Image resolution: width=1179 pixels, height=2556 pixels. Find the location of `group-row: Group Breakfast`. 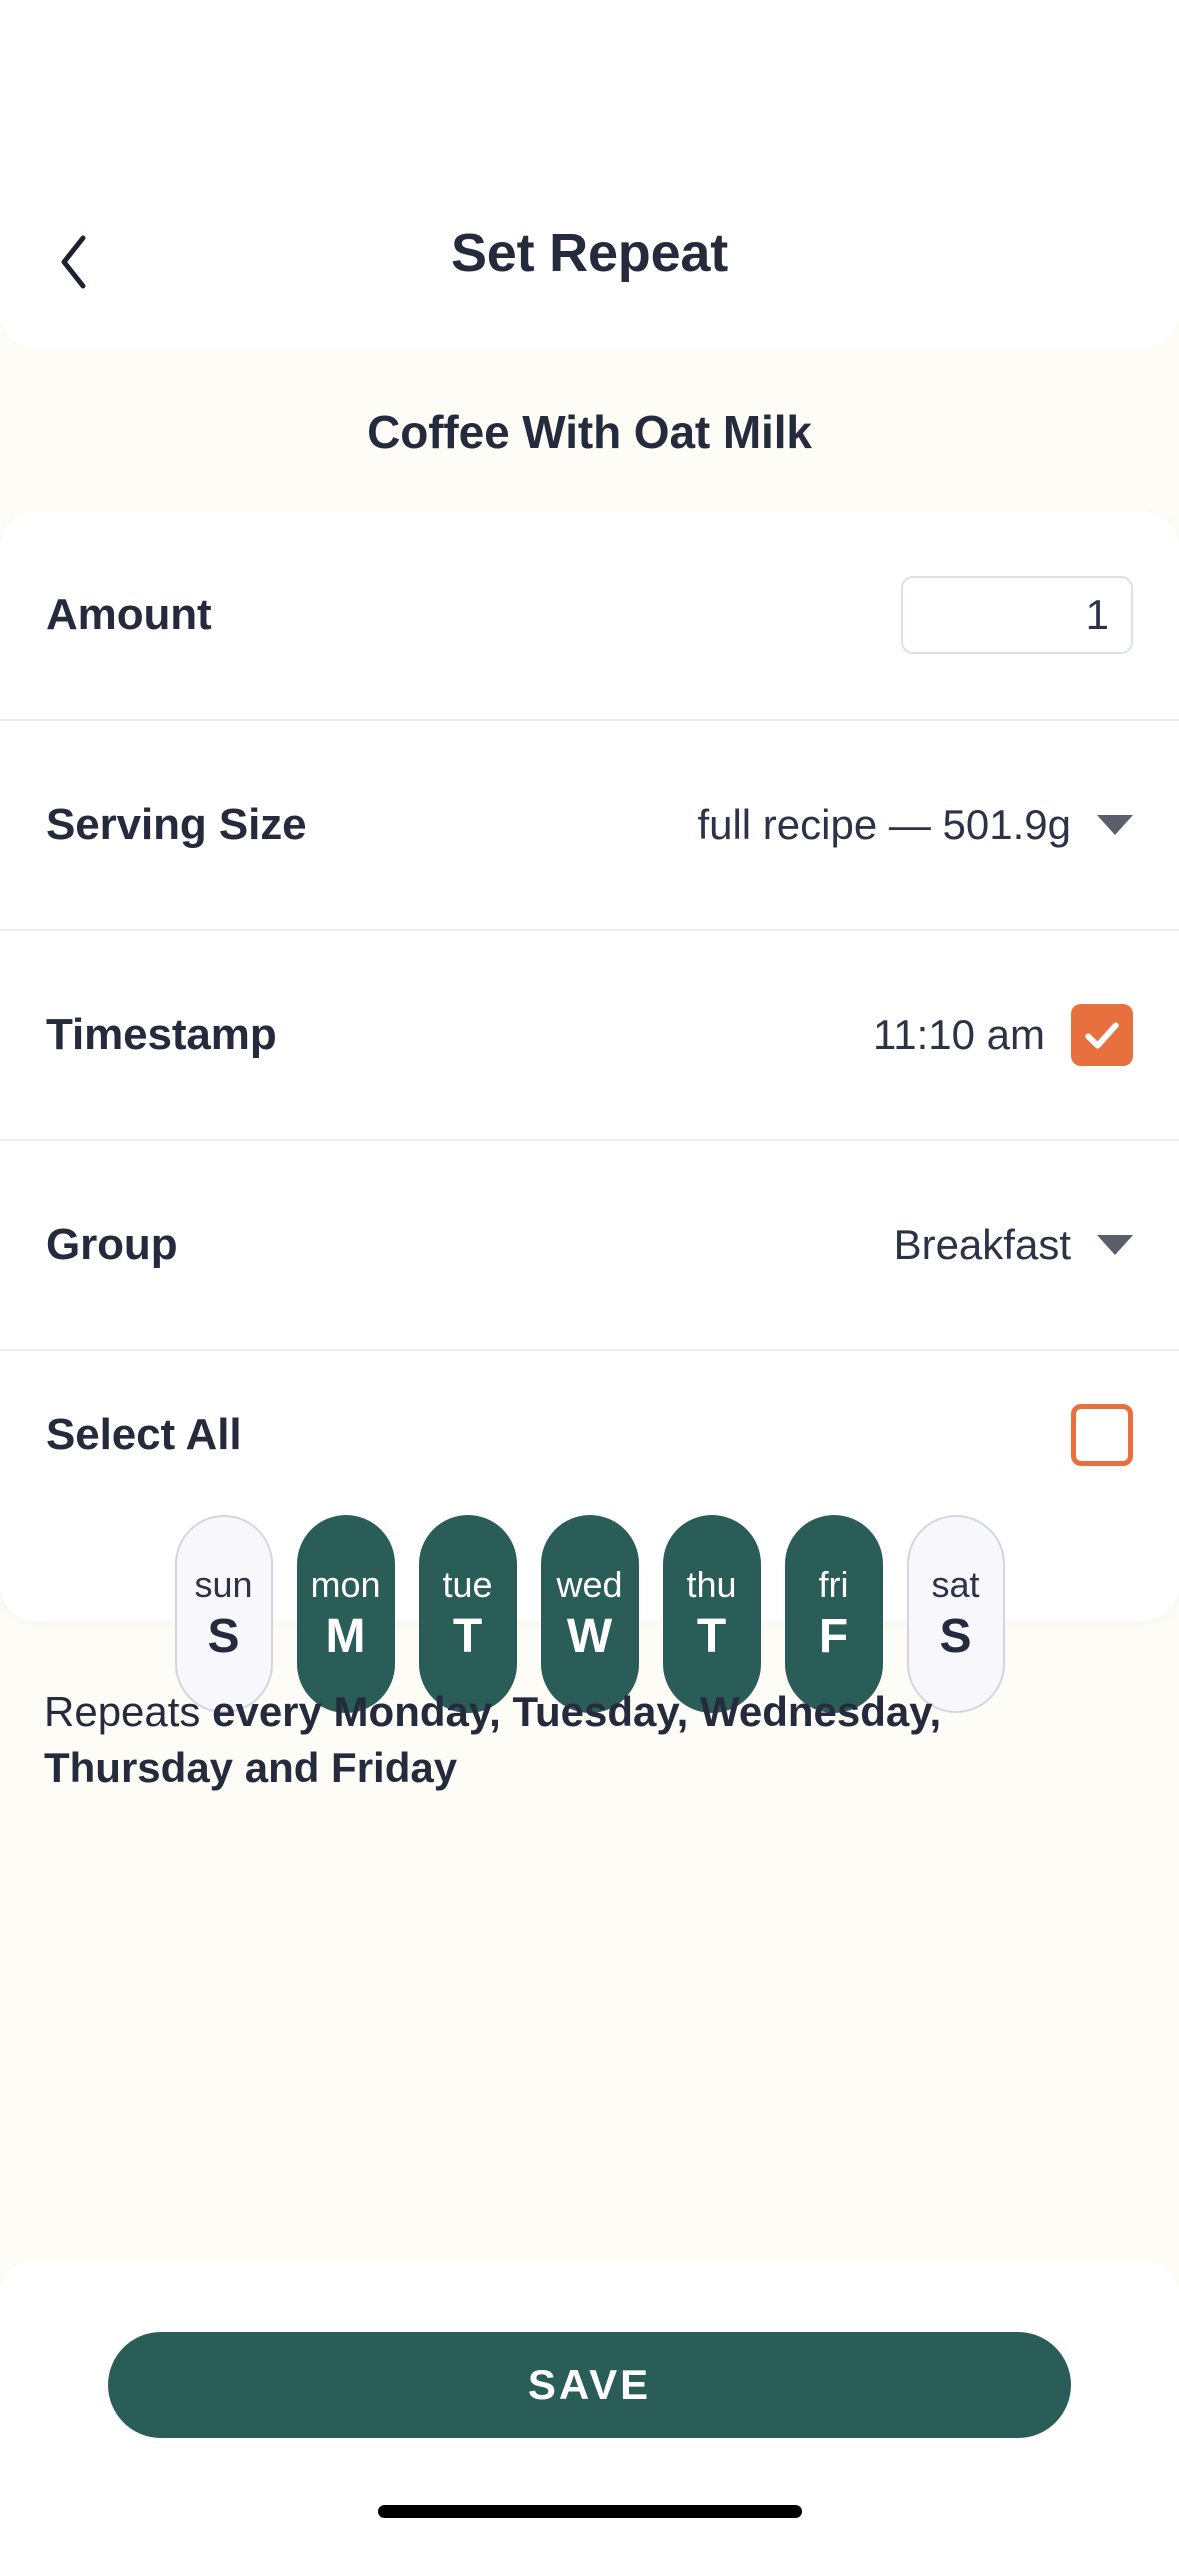

group-row: Group Breakfast is located at coordinates (589, 1246).